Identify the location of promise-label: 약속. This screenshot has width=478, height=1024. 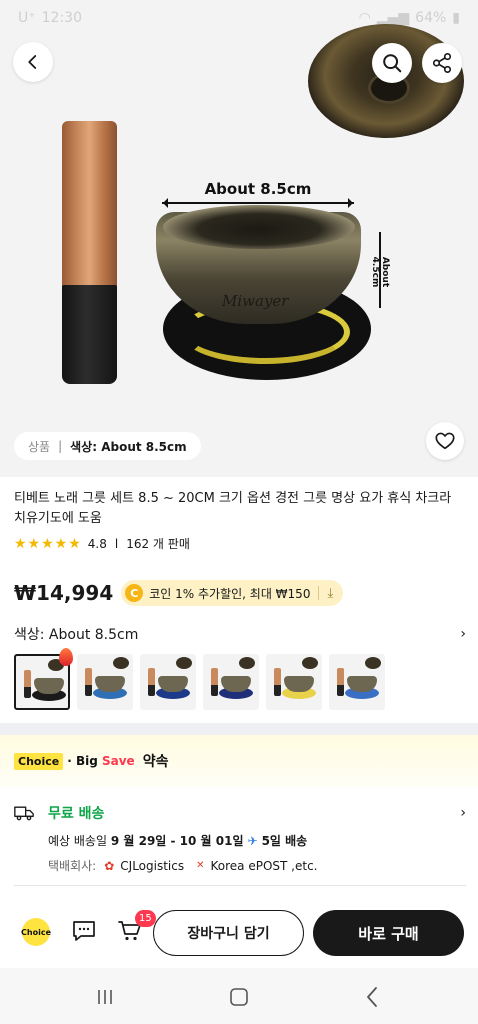
(155, 762).